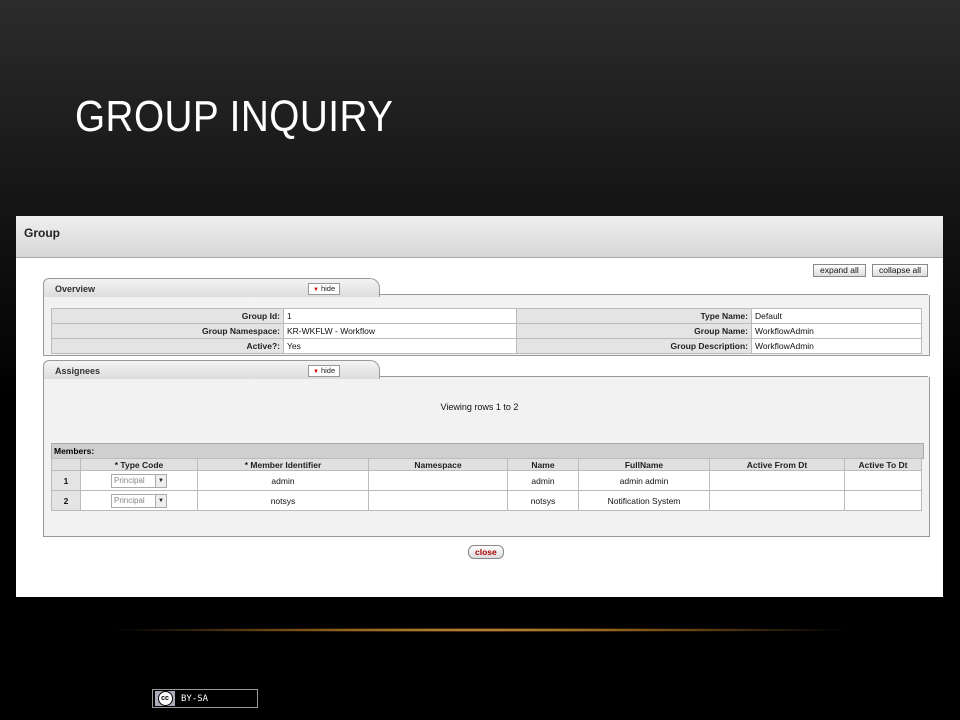 Image resolution: width=960 pixels, height=720 pixels. I want to click on overview-hide-button: ▼ hide, so click(324, 289).